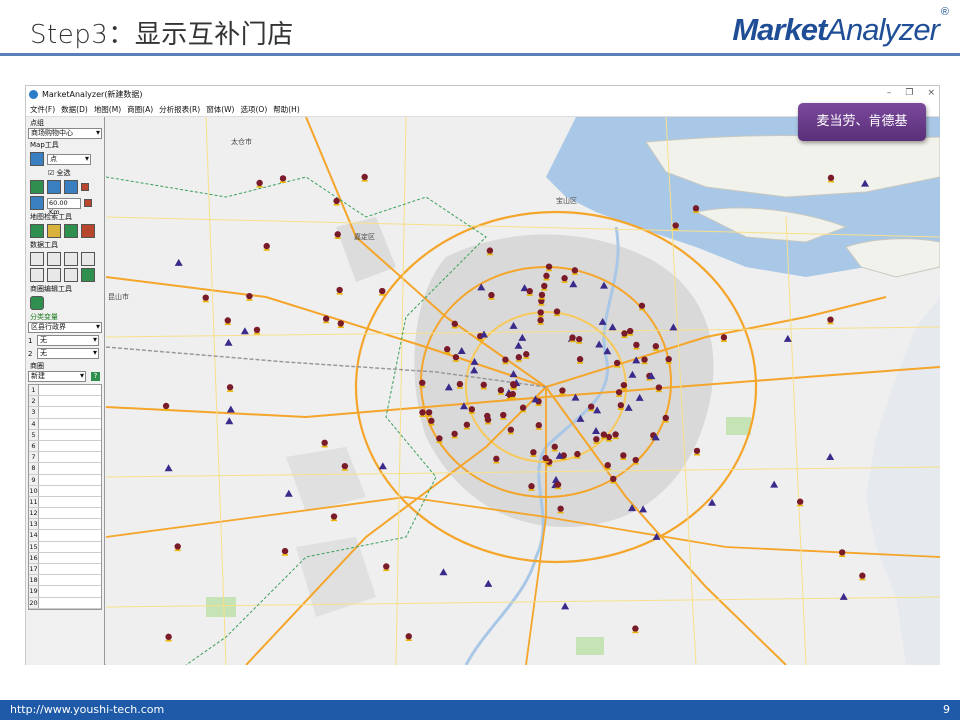 This screenshot has height=720, width=960. Describe the element at coordinates (65, 469) in the screenshot. I see `trade-area-row: 8` at that location.